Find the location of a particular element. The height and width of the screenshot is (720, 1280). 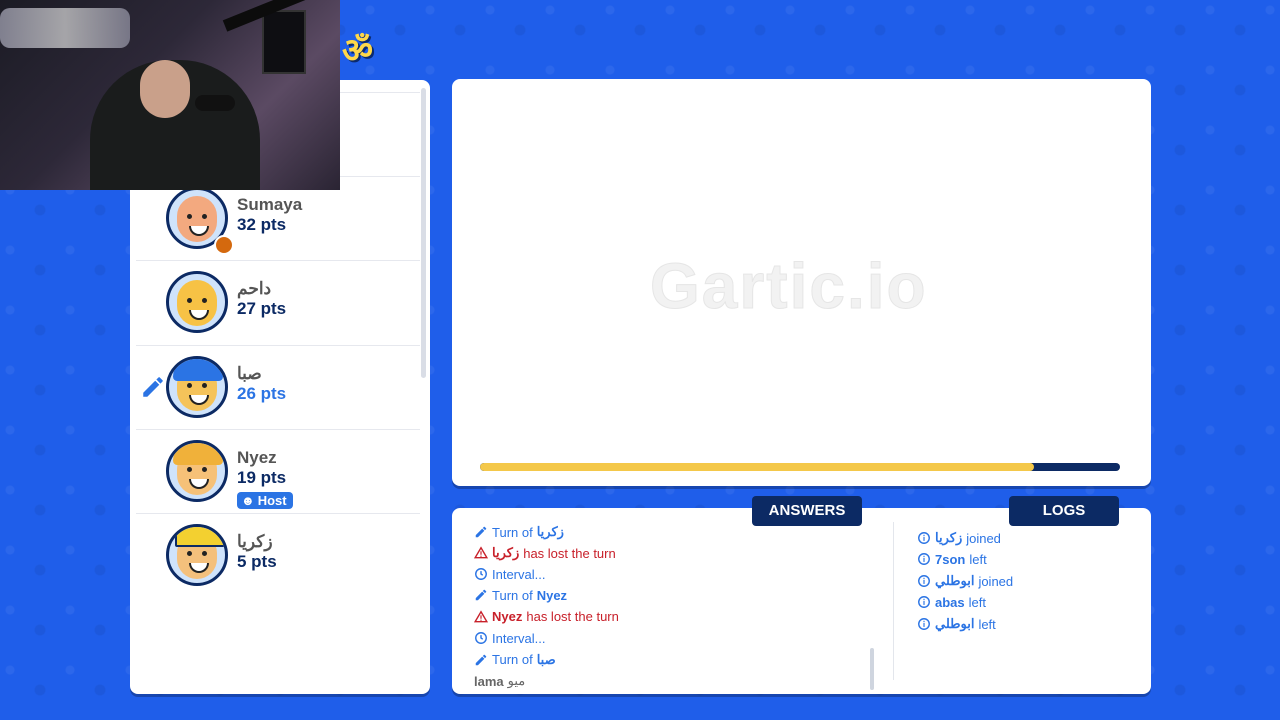

player-status-dot is located at coordinates (224, 245).